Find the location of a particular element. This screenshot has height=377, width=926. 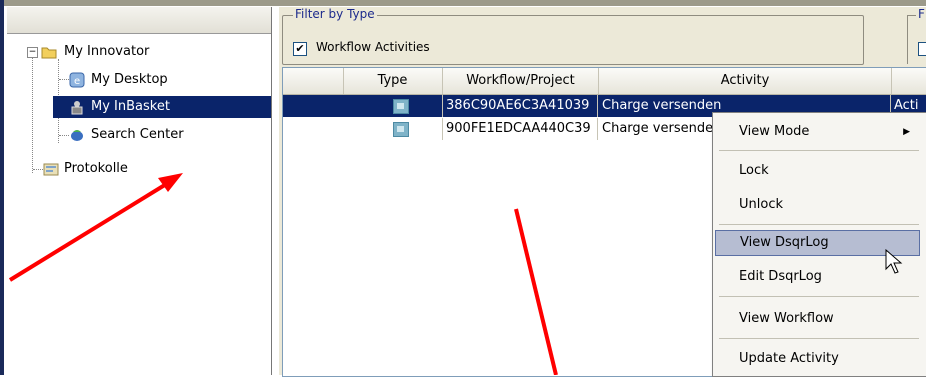

column-header-type: Type is located at coordinates (393, 81).